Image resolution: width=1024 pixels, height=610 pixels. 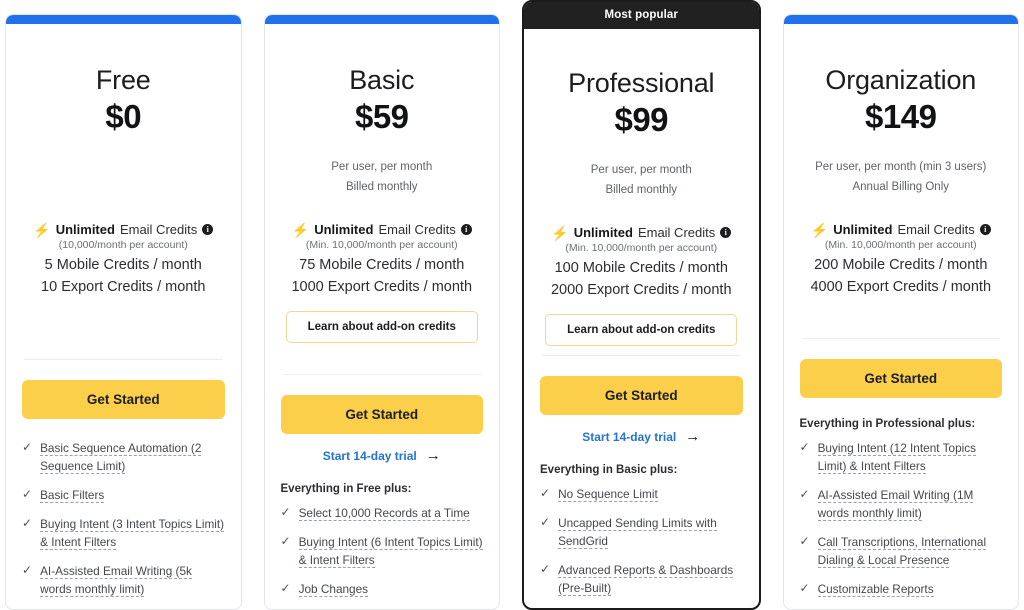 I want to click on arrow-right-icon: →, so click(x=433, y=455).